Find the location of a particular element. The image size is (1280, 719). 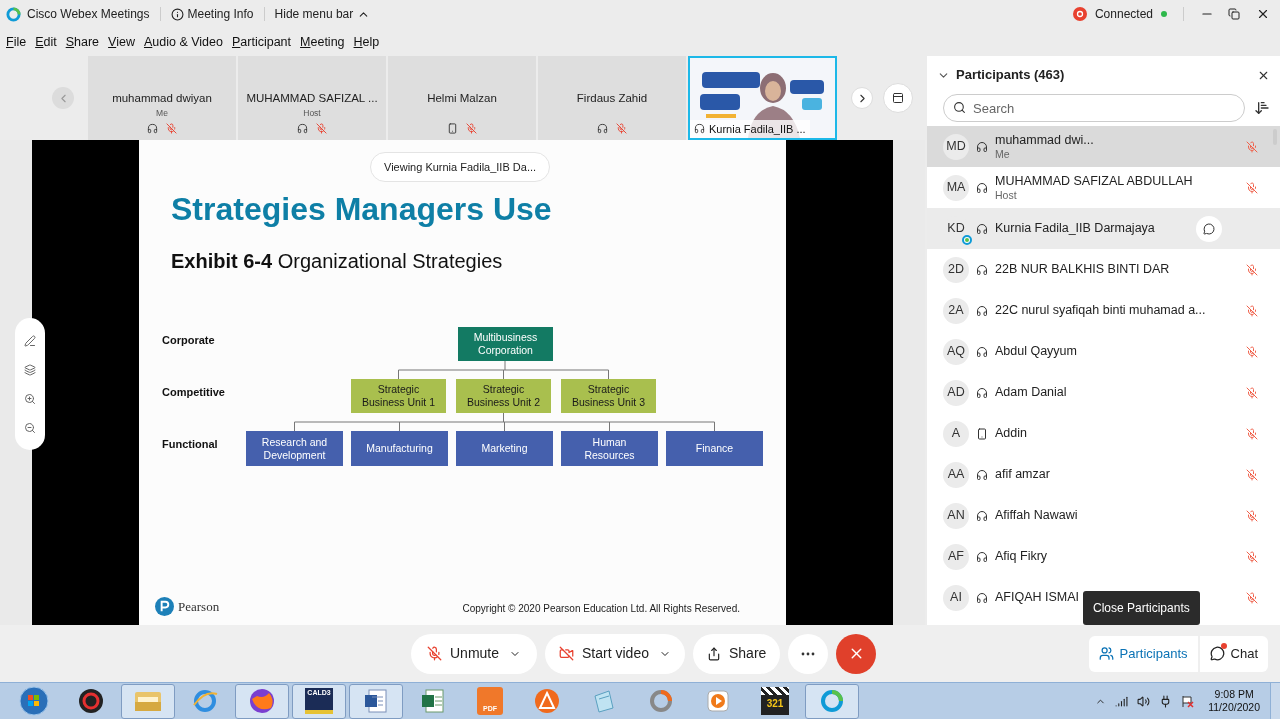

unmute-button: Unmute is located at coordinates (474, 653).